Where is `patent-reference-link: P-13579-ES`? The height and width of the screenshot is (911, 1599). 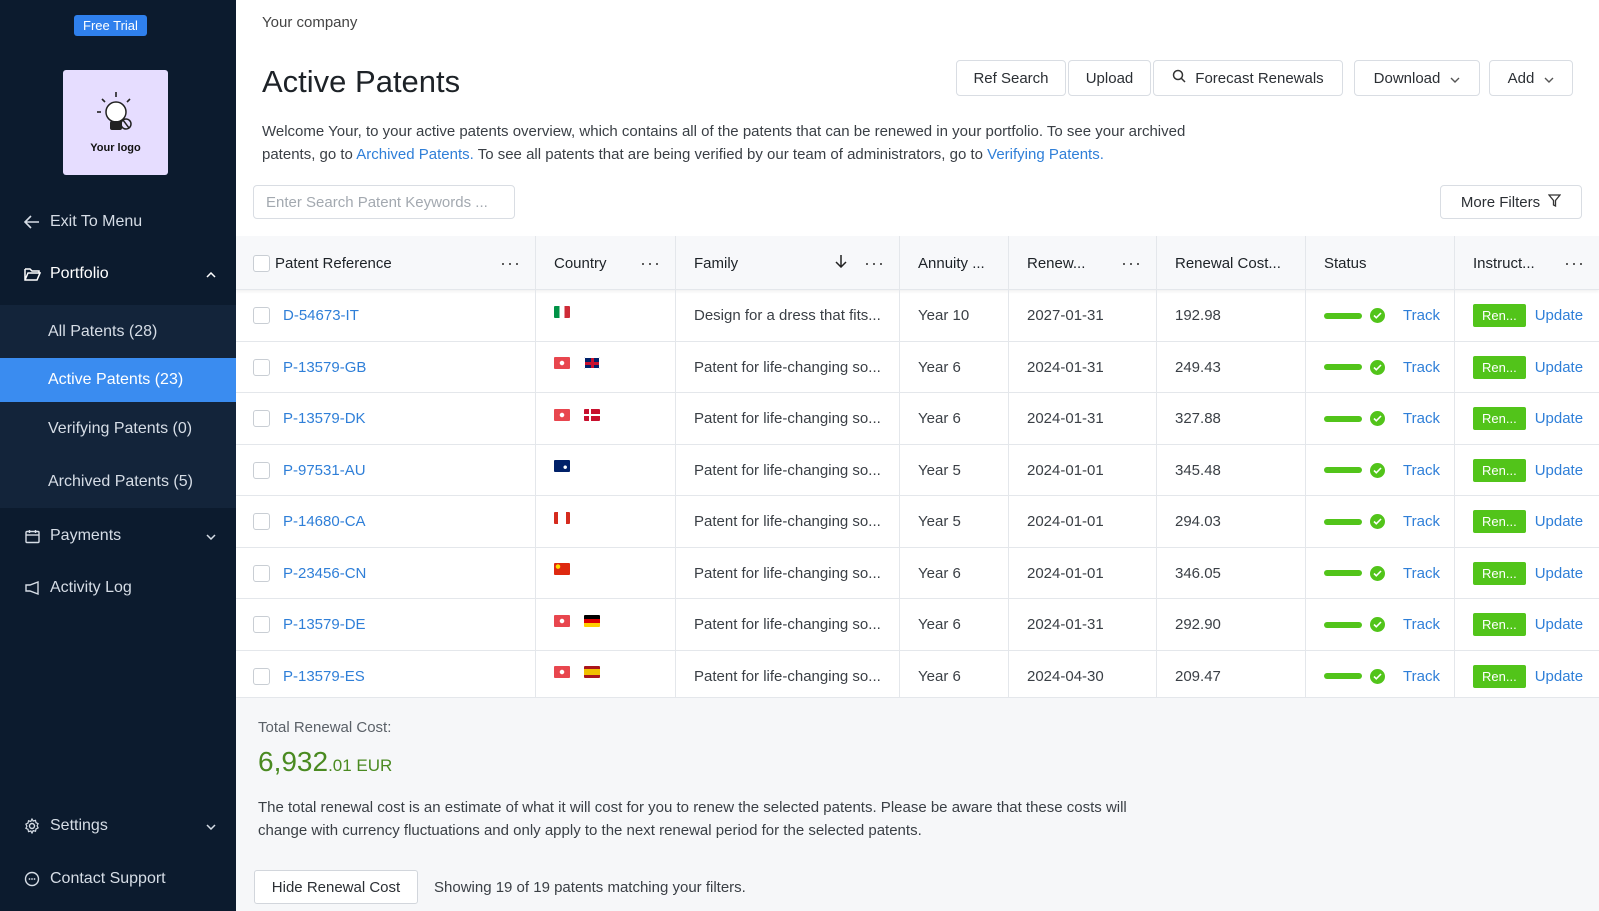
patent-reference-link: P-13579-ES is located at coordinates (324, 676).